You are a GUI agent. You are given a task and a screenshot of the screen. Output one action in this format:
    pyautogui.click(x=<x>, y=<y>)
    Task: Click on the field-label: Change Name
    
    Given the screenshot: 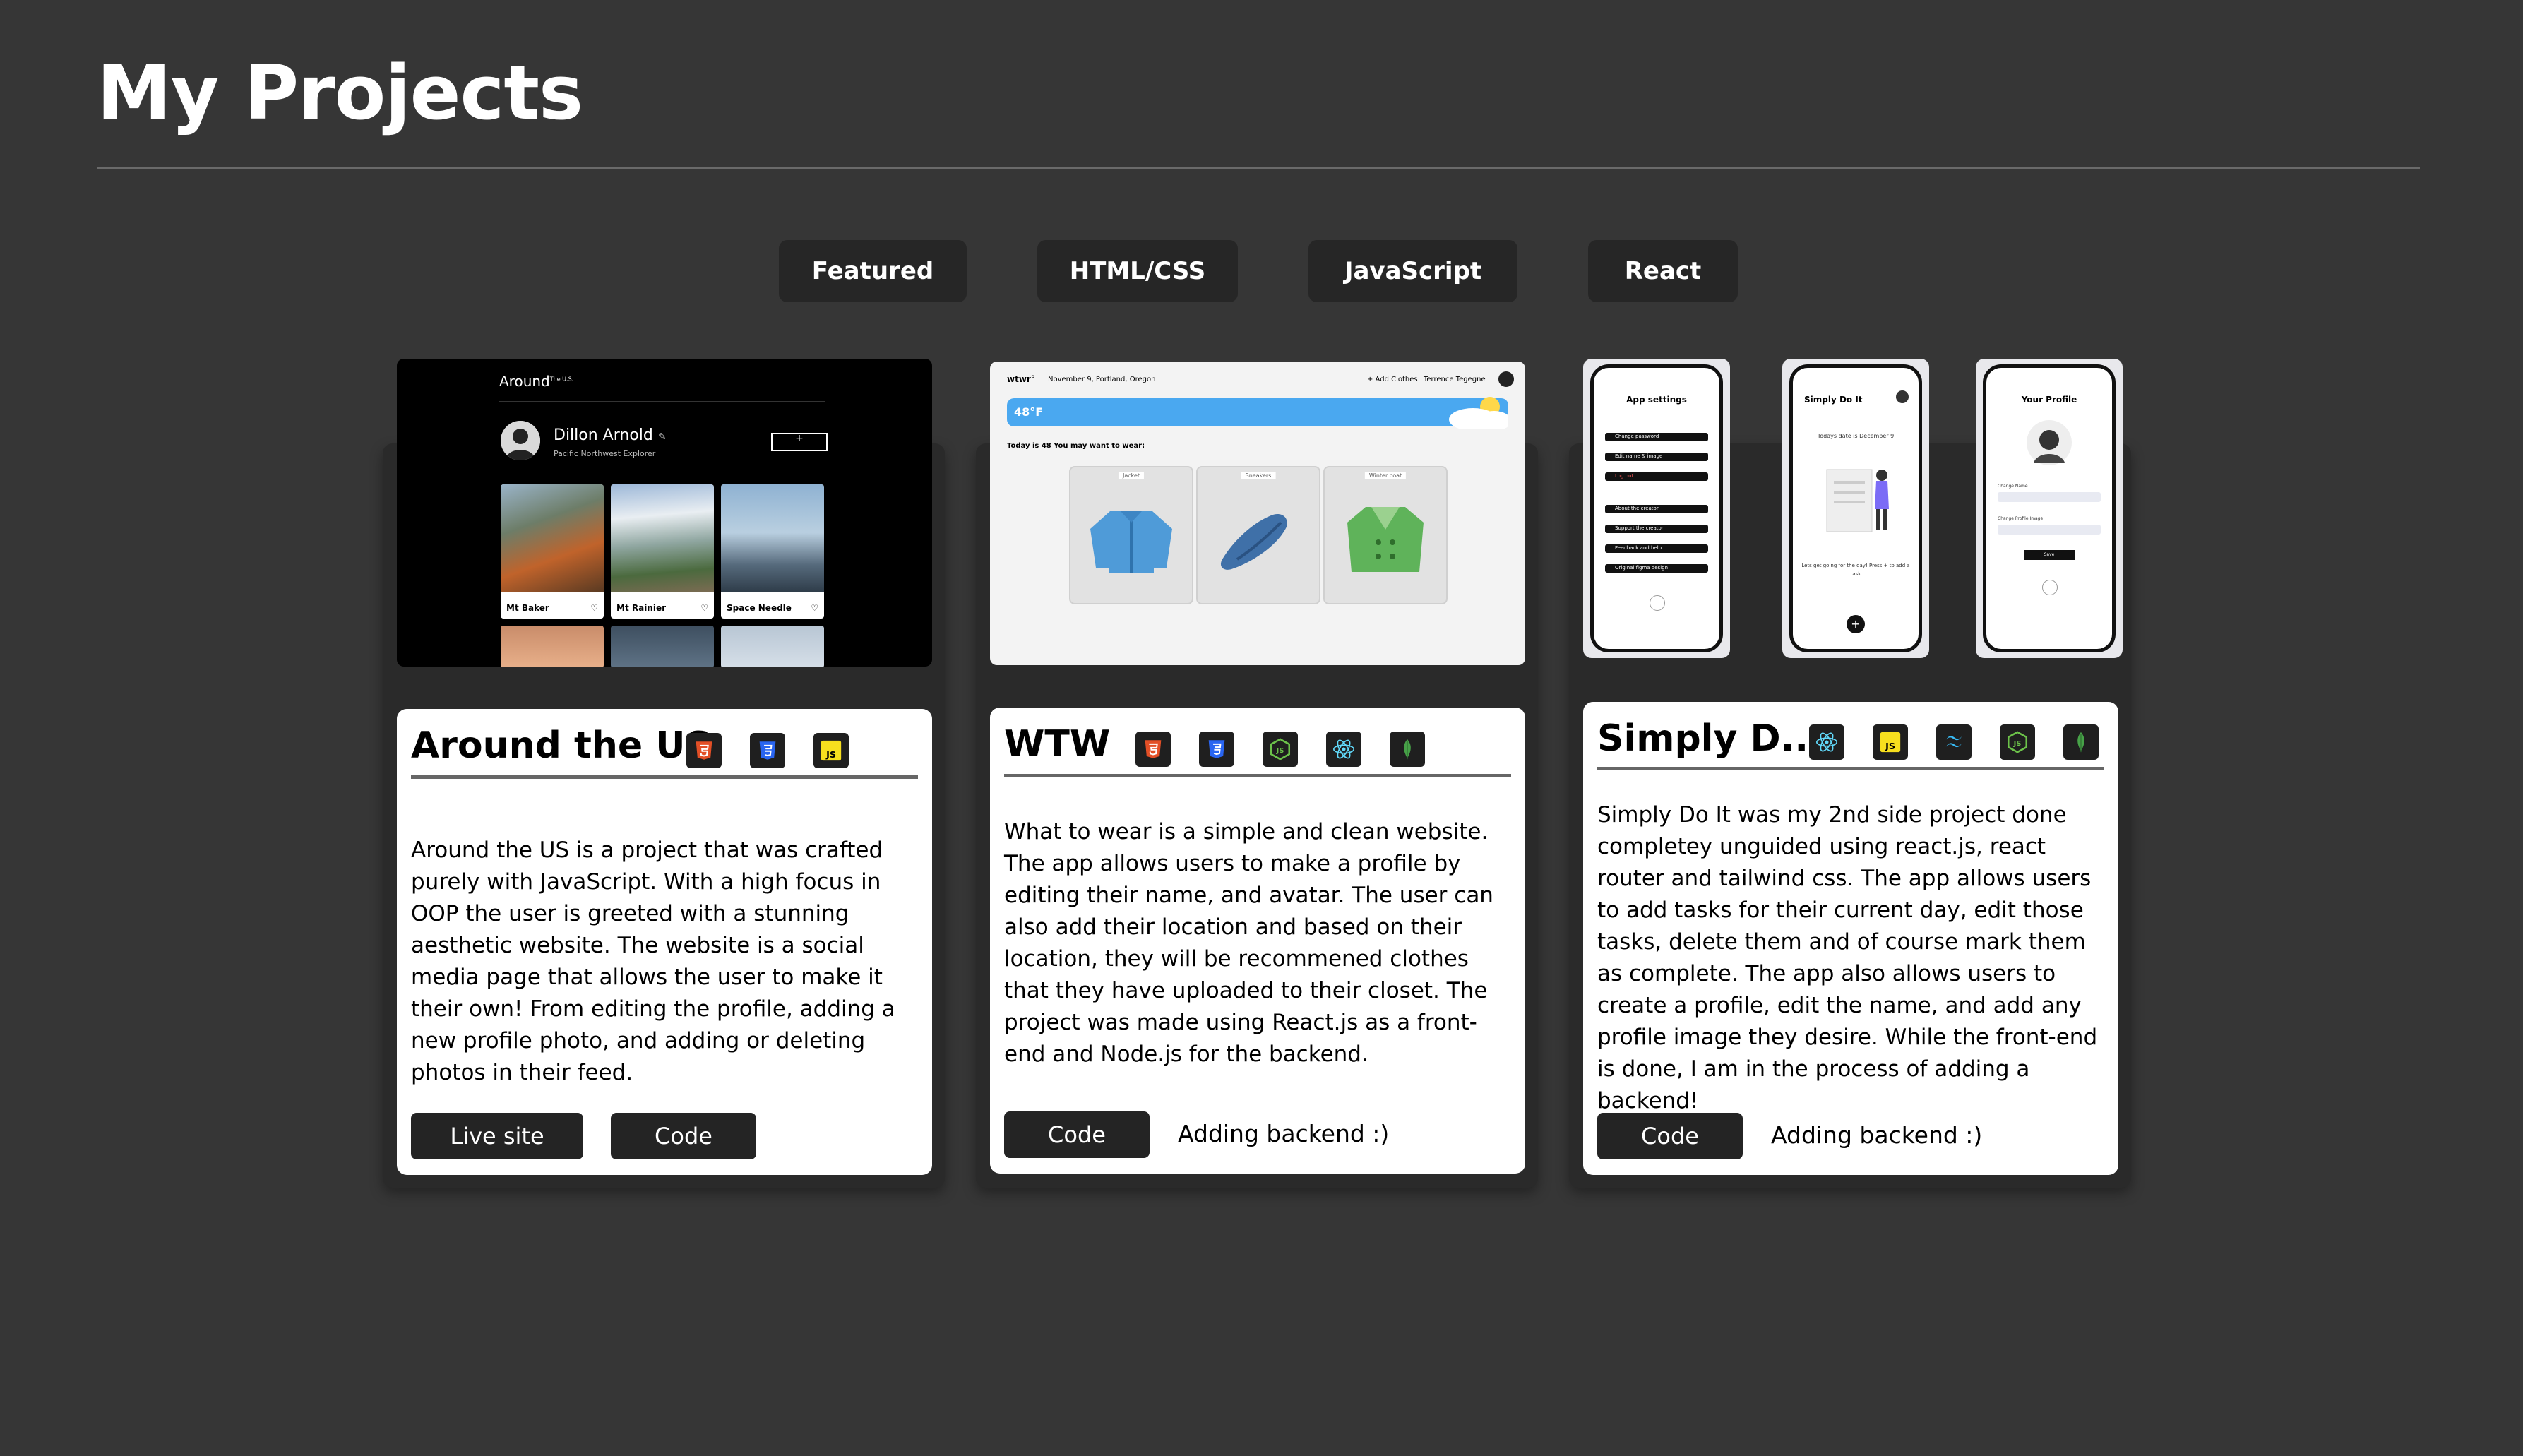 What is the action you would take?
    pyautogui.click(x=2013, y=486)
    